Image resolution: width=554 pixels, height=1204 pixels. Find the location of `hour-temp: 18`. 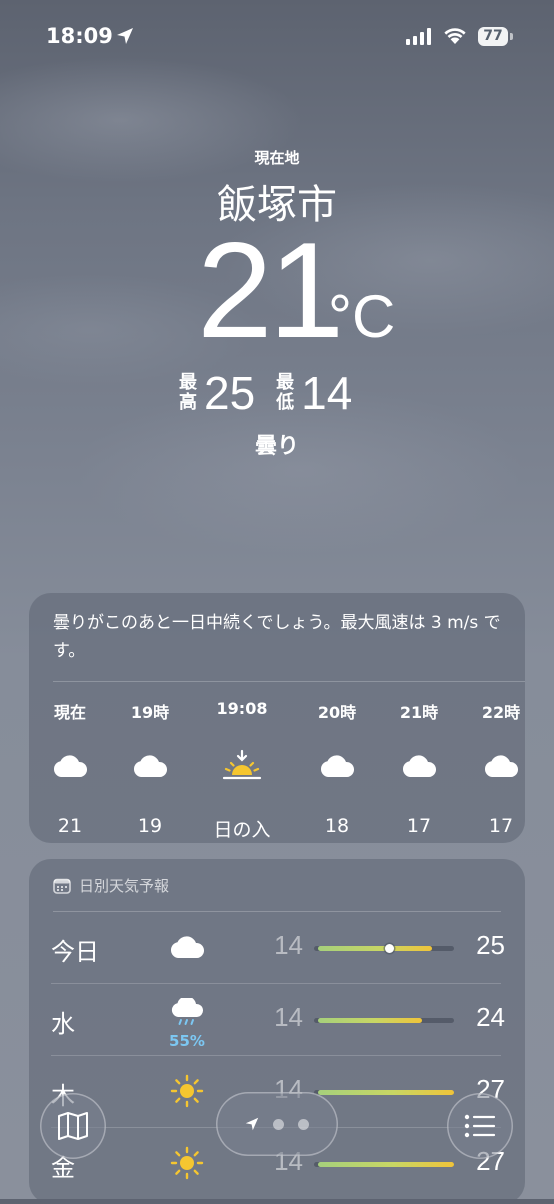

hour-temp: 18 is located at coordinates (337, 826).